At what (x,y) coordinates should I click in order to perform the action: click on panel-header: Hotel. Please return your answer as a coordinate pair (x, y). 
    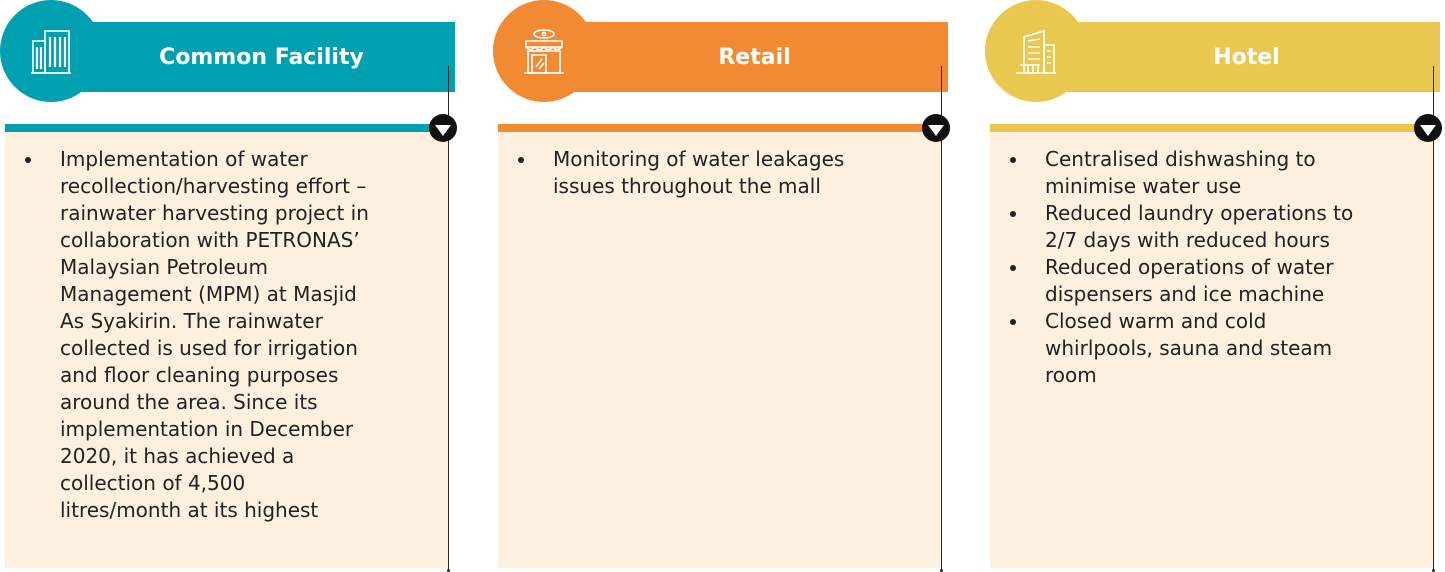
    Looking at the image, I should click on (1246, 57).